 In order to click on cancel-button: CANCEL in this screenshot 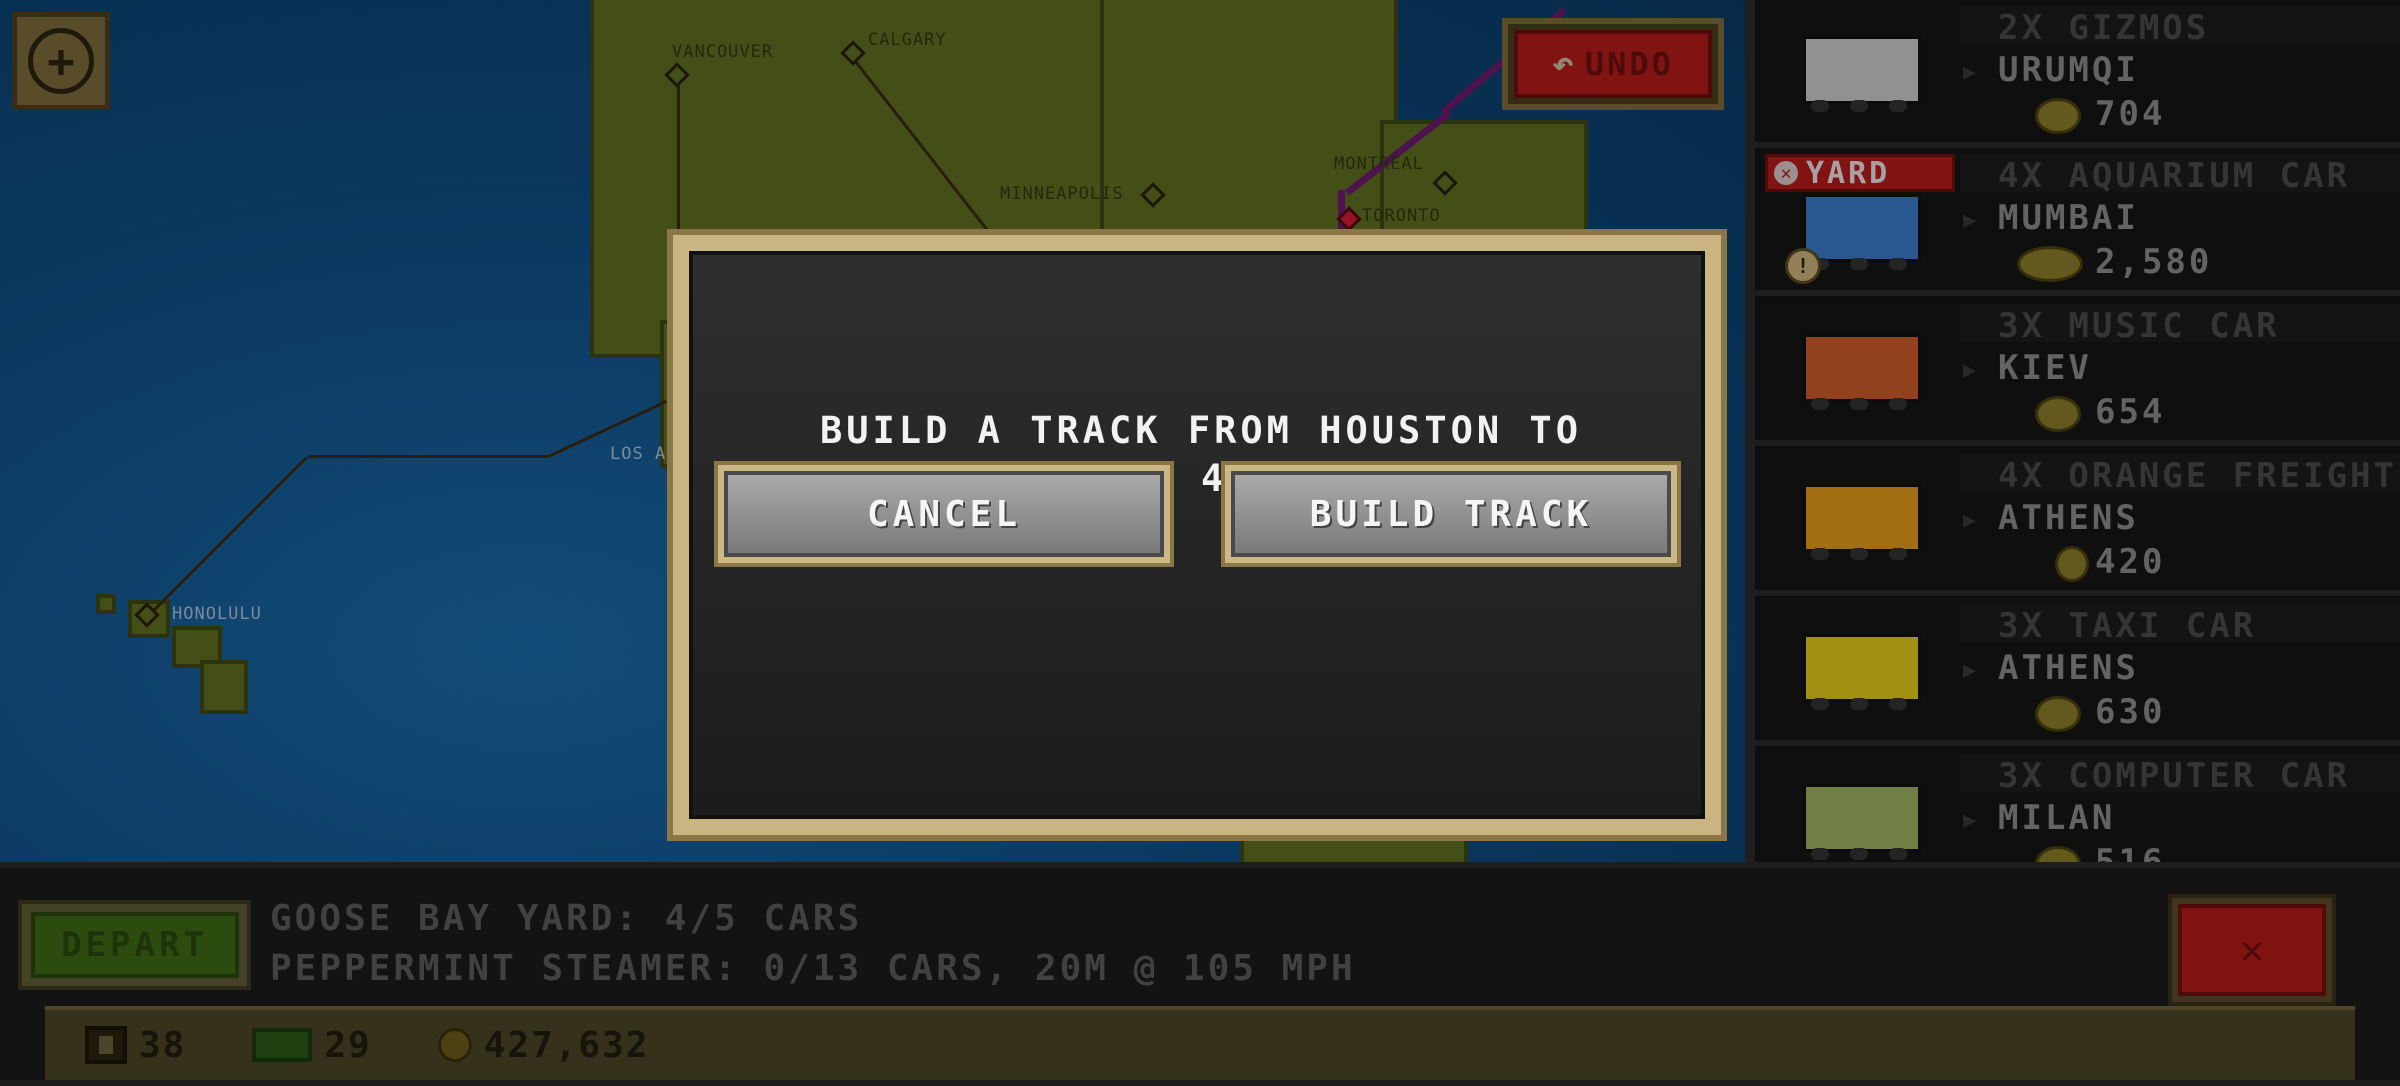, I will do `click(944, 514)`.